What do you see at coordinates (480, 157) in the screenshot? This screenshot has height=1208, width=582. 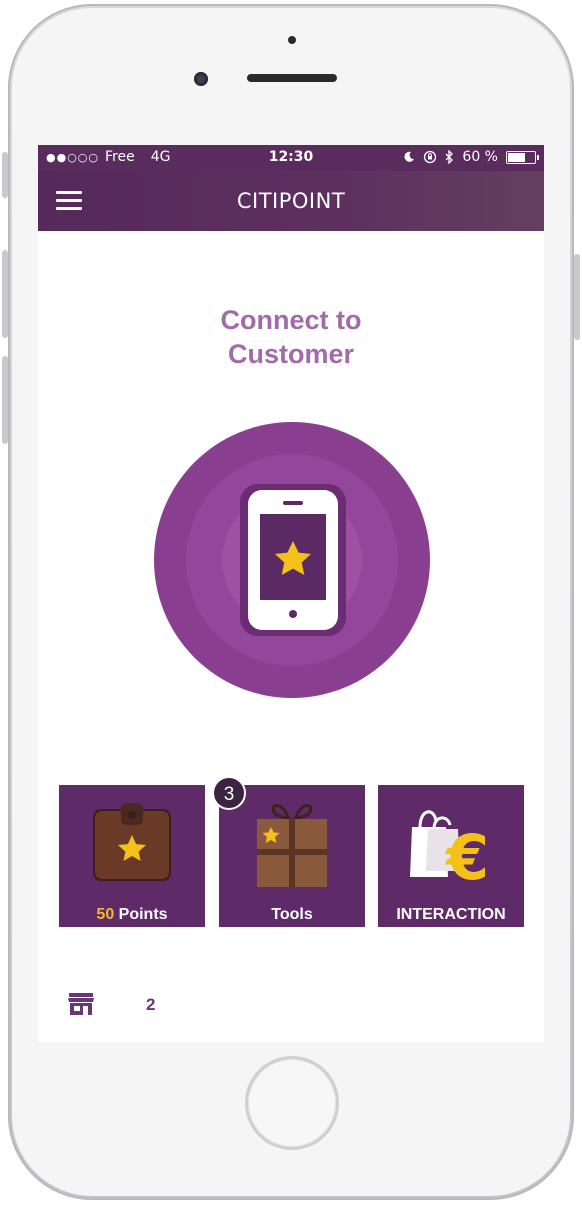 I see `battery-percent: 60 %` at bounding box center [480, 157].